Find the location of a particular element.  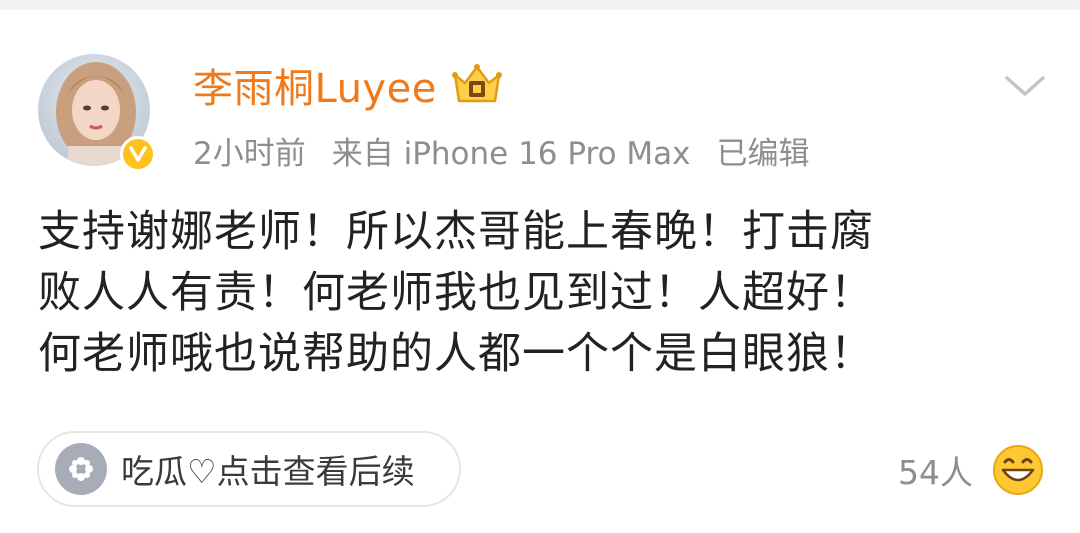

topic-label: 吃瓜♡点击查看后续 is located at coordinates (268, 471).